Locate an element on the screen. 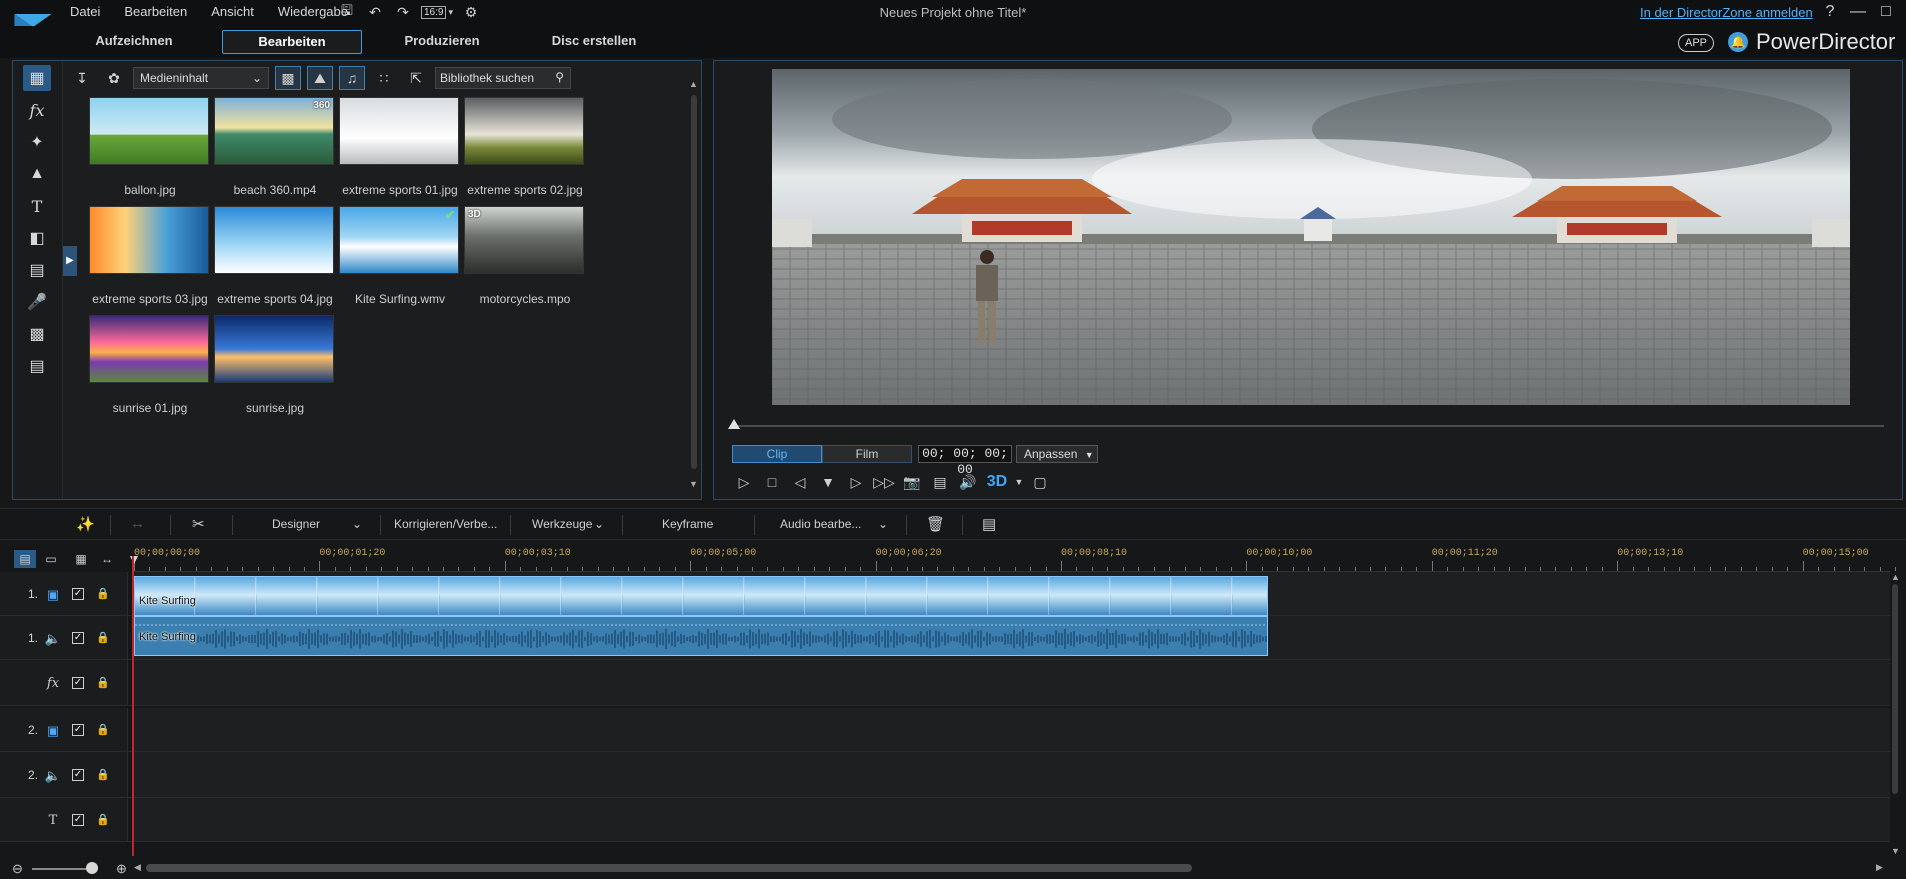 The image size is (1906, 879). media-thumbnail: 360 is located at coordinates (274, 131).